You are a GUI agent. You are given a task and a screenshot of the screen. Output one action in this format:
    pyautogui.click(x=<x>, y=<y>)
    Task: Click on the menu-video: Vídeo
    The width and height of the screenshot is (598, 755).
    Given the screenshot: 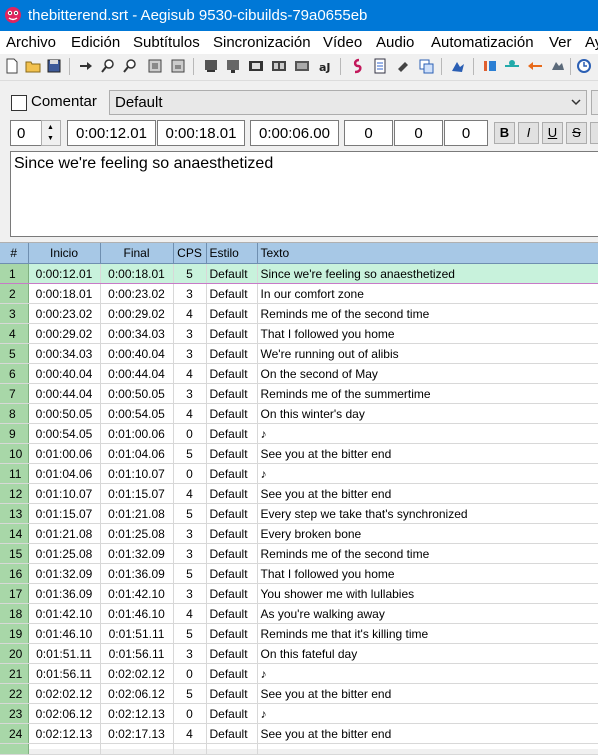 What is the action you would take?
    pyautogui.click(x=342, y=42)
    